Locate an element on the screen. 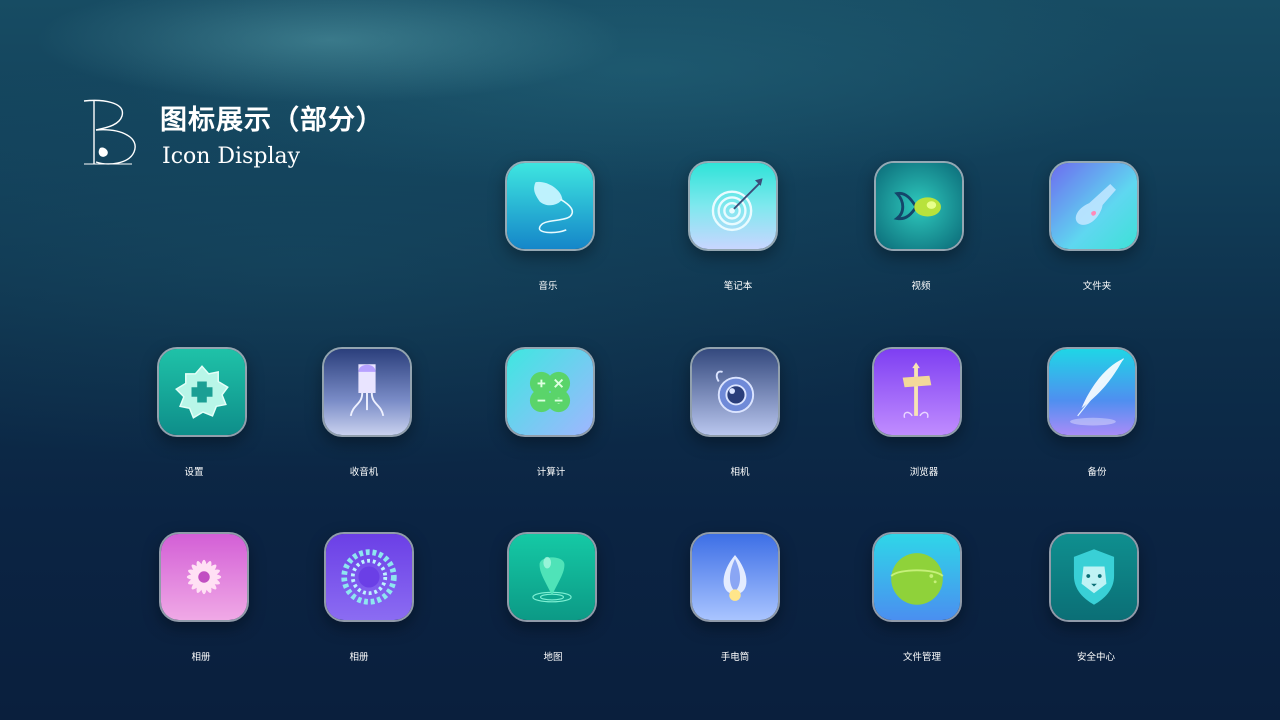 Image resolution: width=1280 pixels, height=720 pixels. label-browser: 浏览器 is located at coordinates (924, 472).